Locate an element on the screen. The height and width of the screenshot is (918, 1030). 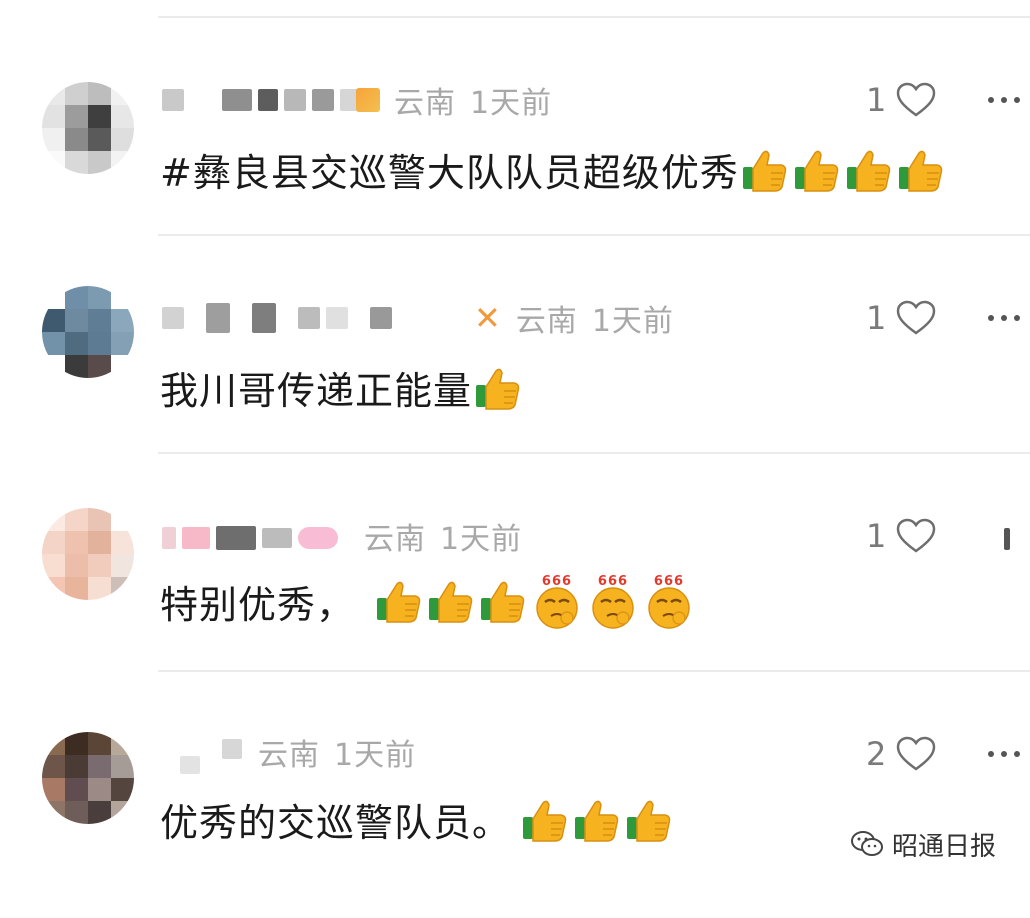
emoji-row: 666 666 666 is located at coordinates (535, 601).